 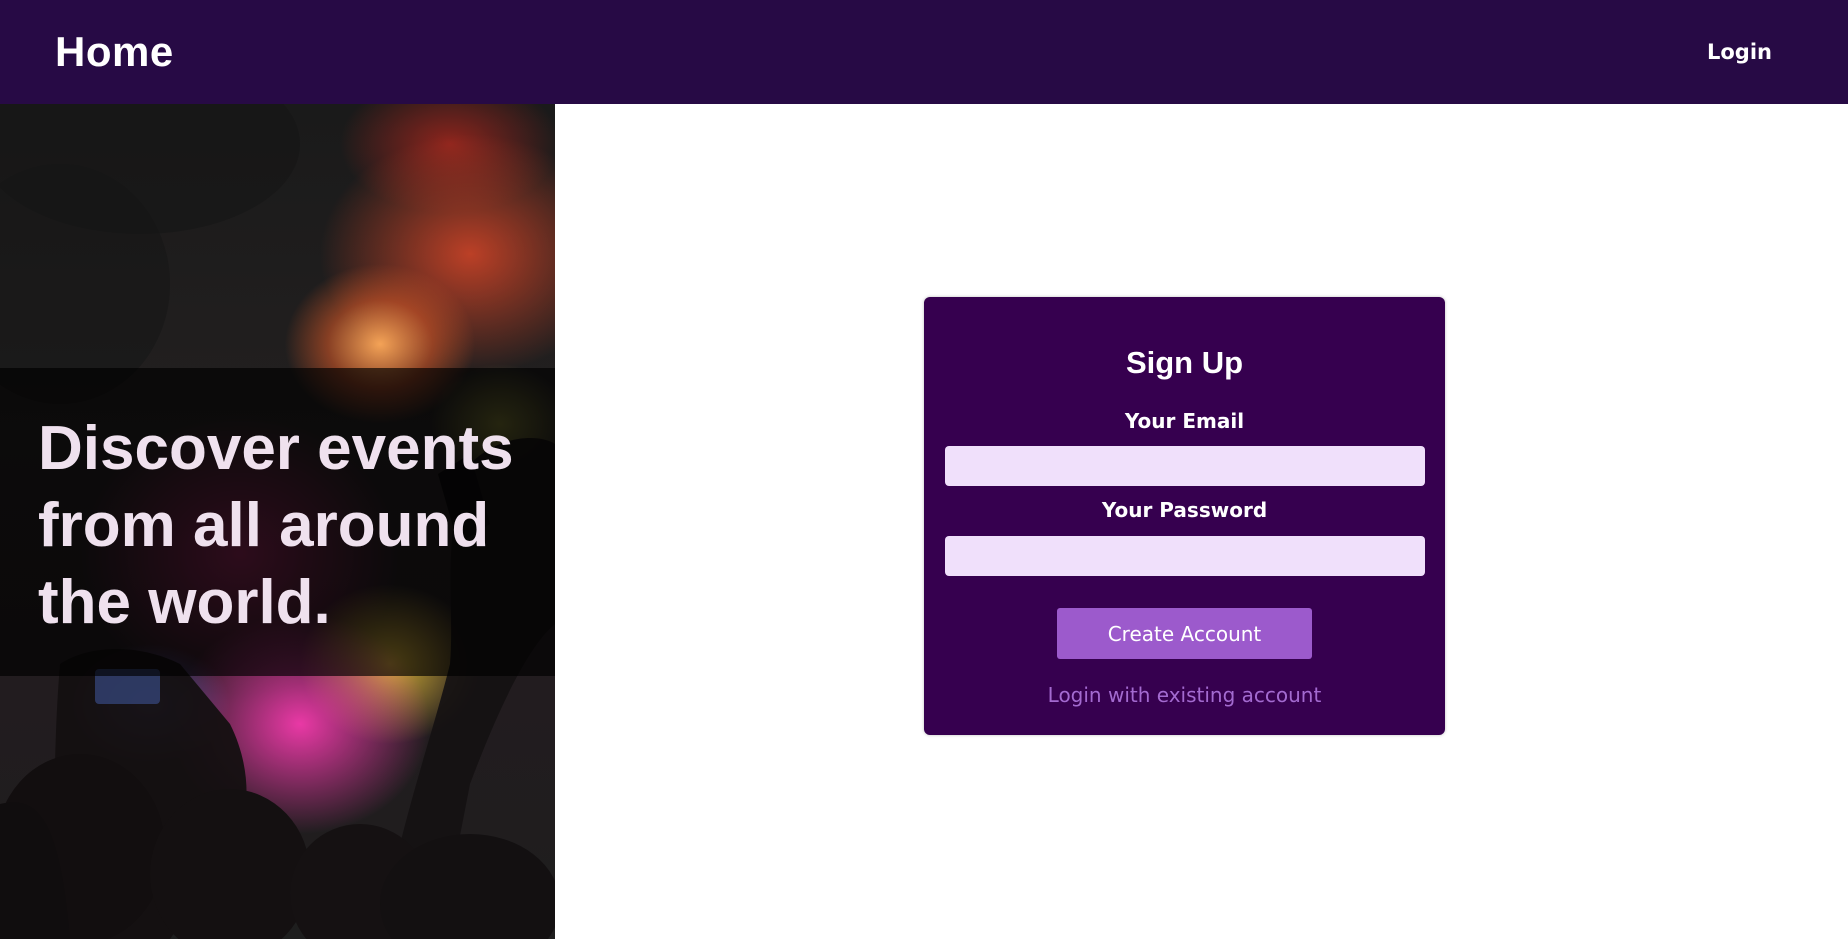 What do you see at coordinates (1184, 362) in the screenshot?
I see `signup-title: Sign Up` at bounding box center [1184, 362].